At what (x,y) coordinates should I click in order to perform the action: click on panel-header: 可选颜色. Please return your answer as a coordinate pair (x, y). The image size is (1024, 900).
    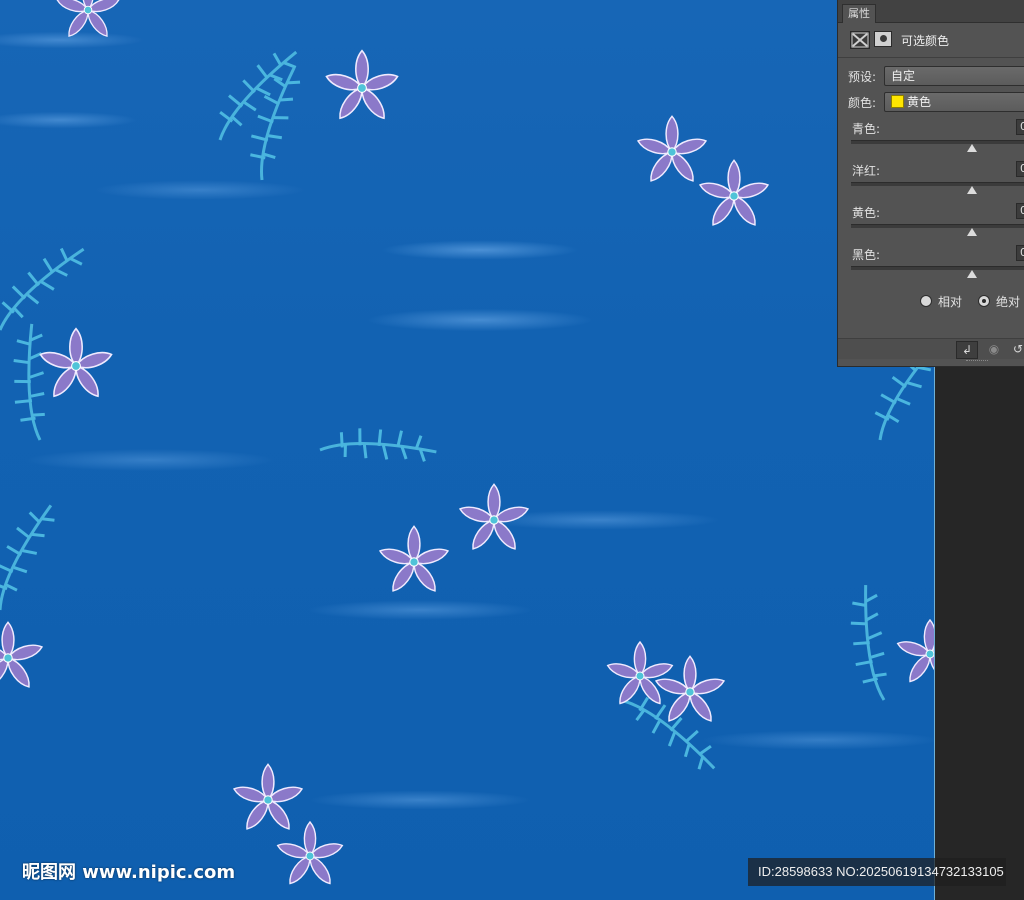
    Looking at the image, I should click on (931, 40).